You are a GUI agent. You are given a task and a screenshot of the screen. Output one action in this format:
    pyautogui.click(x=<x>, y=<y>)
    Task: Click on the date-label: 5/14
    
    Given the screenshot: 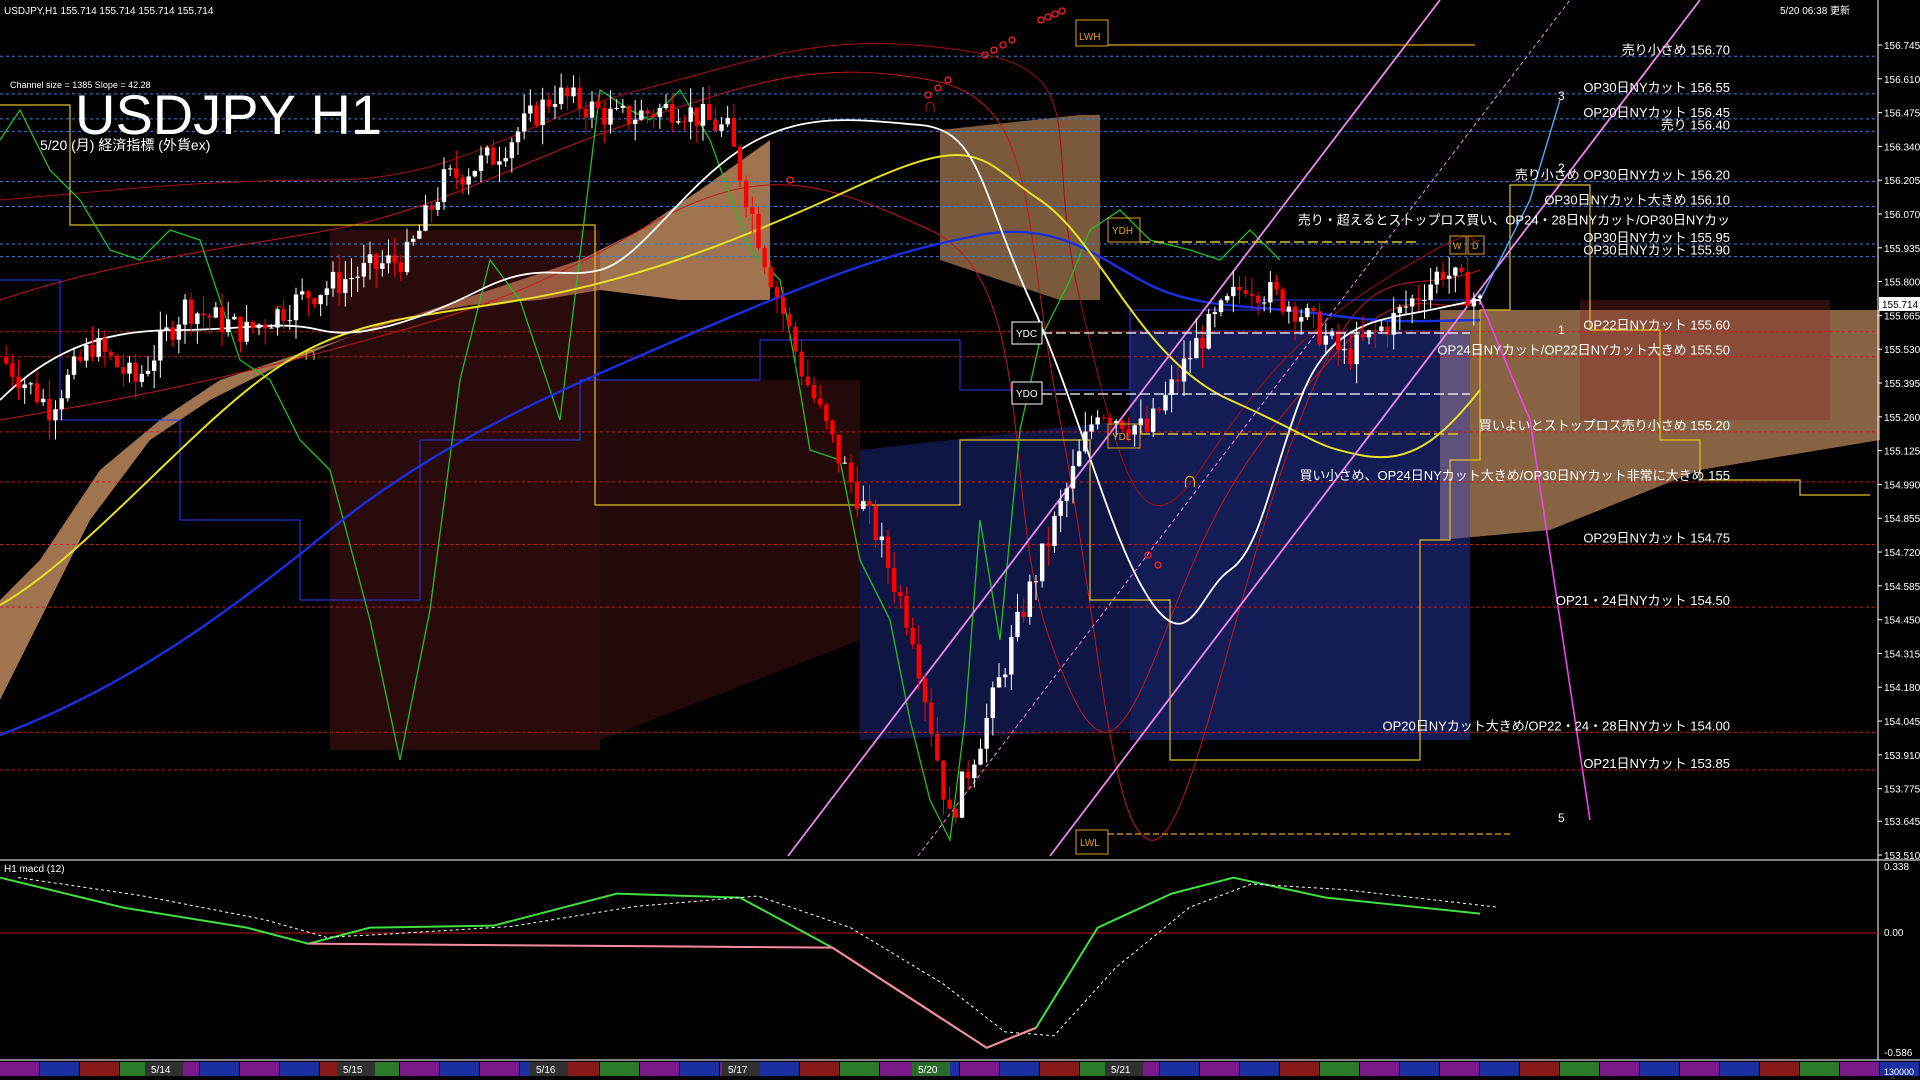 What is the action you would take?
    pyautogui.click(x=161, y=1070)
    